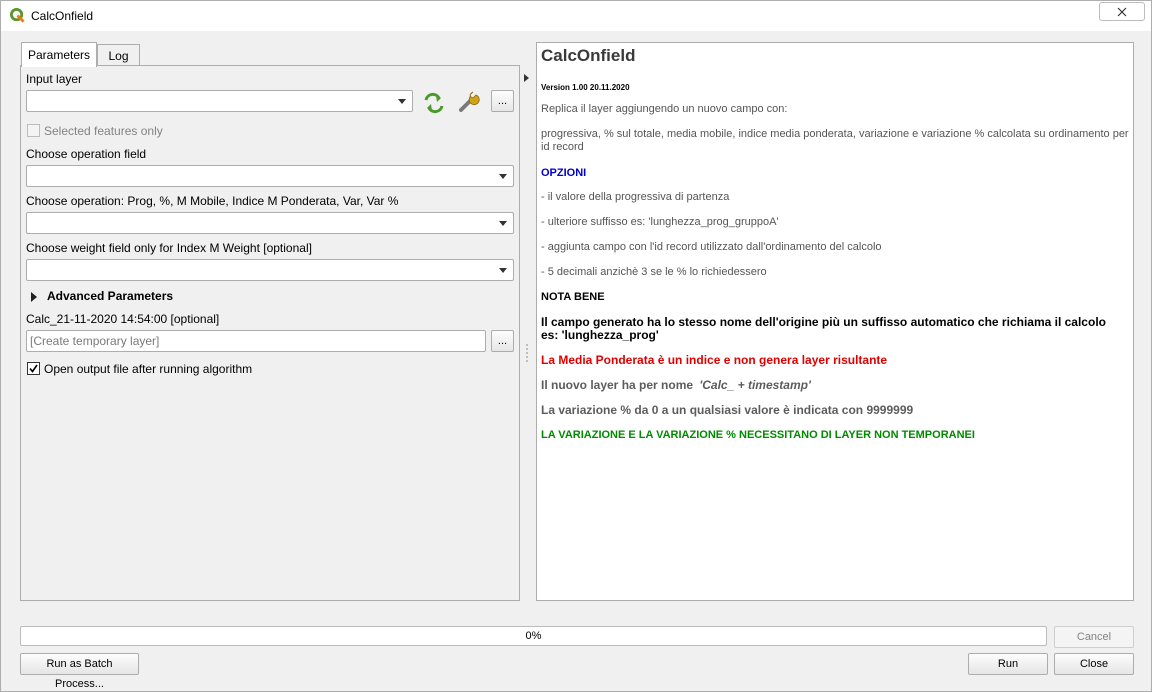 Image resolution: width=1152 pixels, height=692 pixels. What do you see at coordinates (34, 297) in the screenshot?
I see `expand-arrow-icon` at bounding box center [34, 297].